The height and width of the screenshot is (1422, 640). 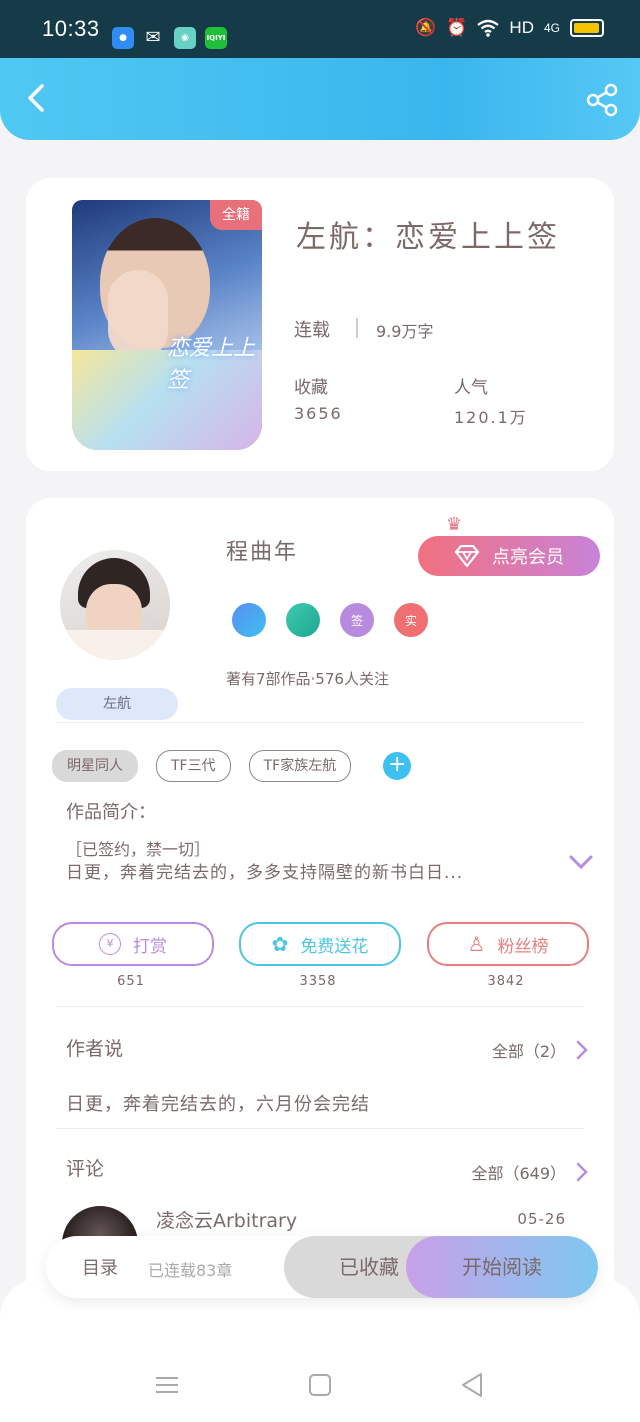 I want to click on tag-list: 明星同人 TF三代 TF家族左航 +, so click(x=232, y=766).